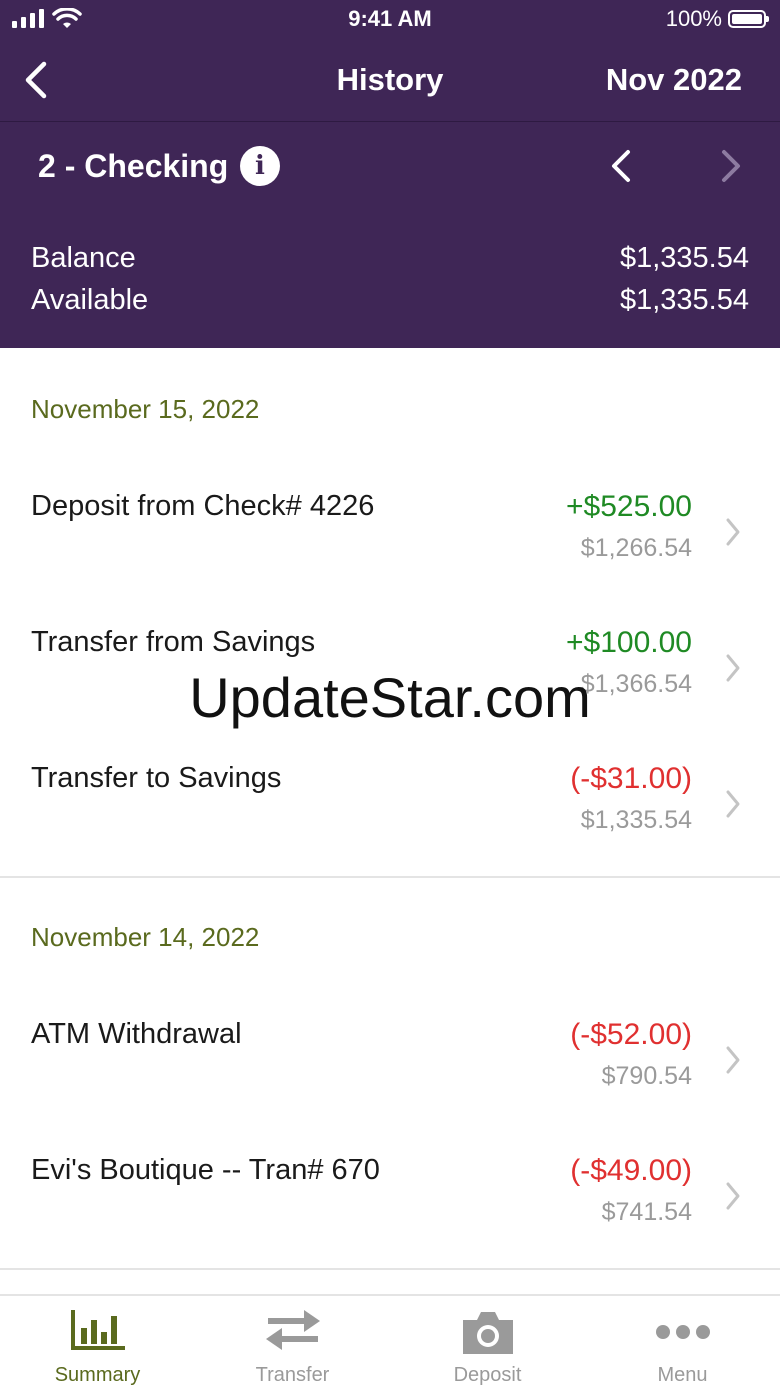 This screenshot has height=1389, width=780. Describe the element at coordinates (684, 300) in the screenshot. I see `available-value: $1,335.54` at that location.